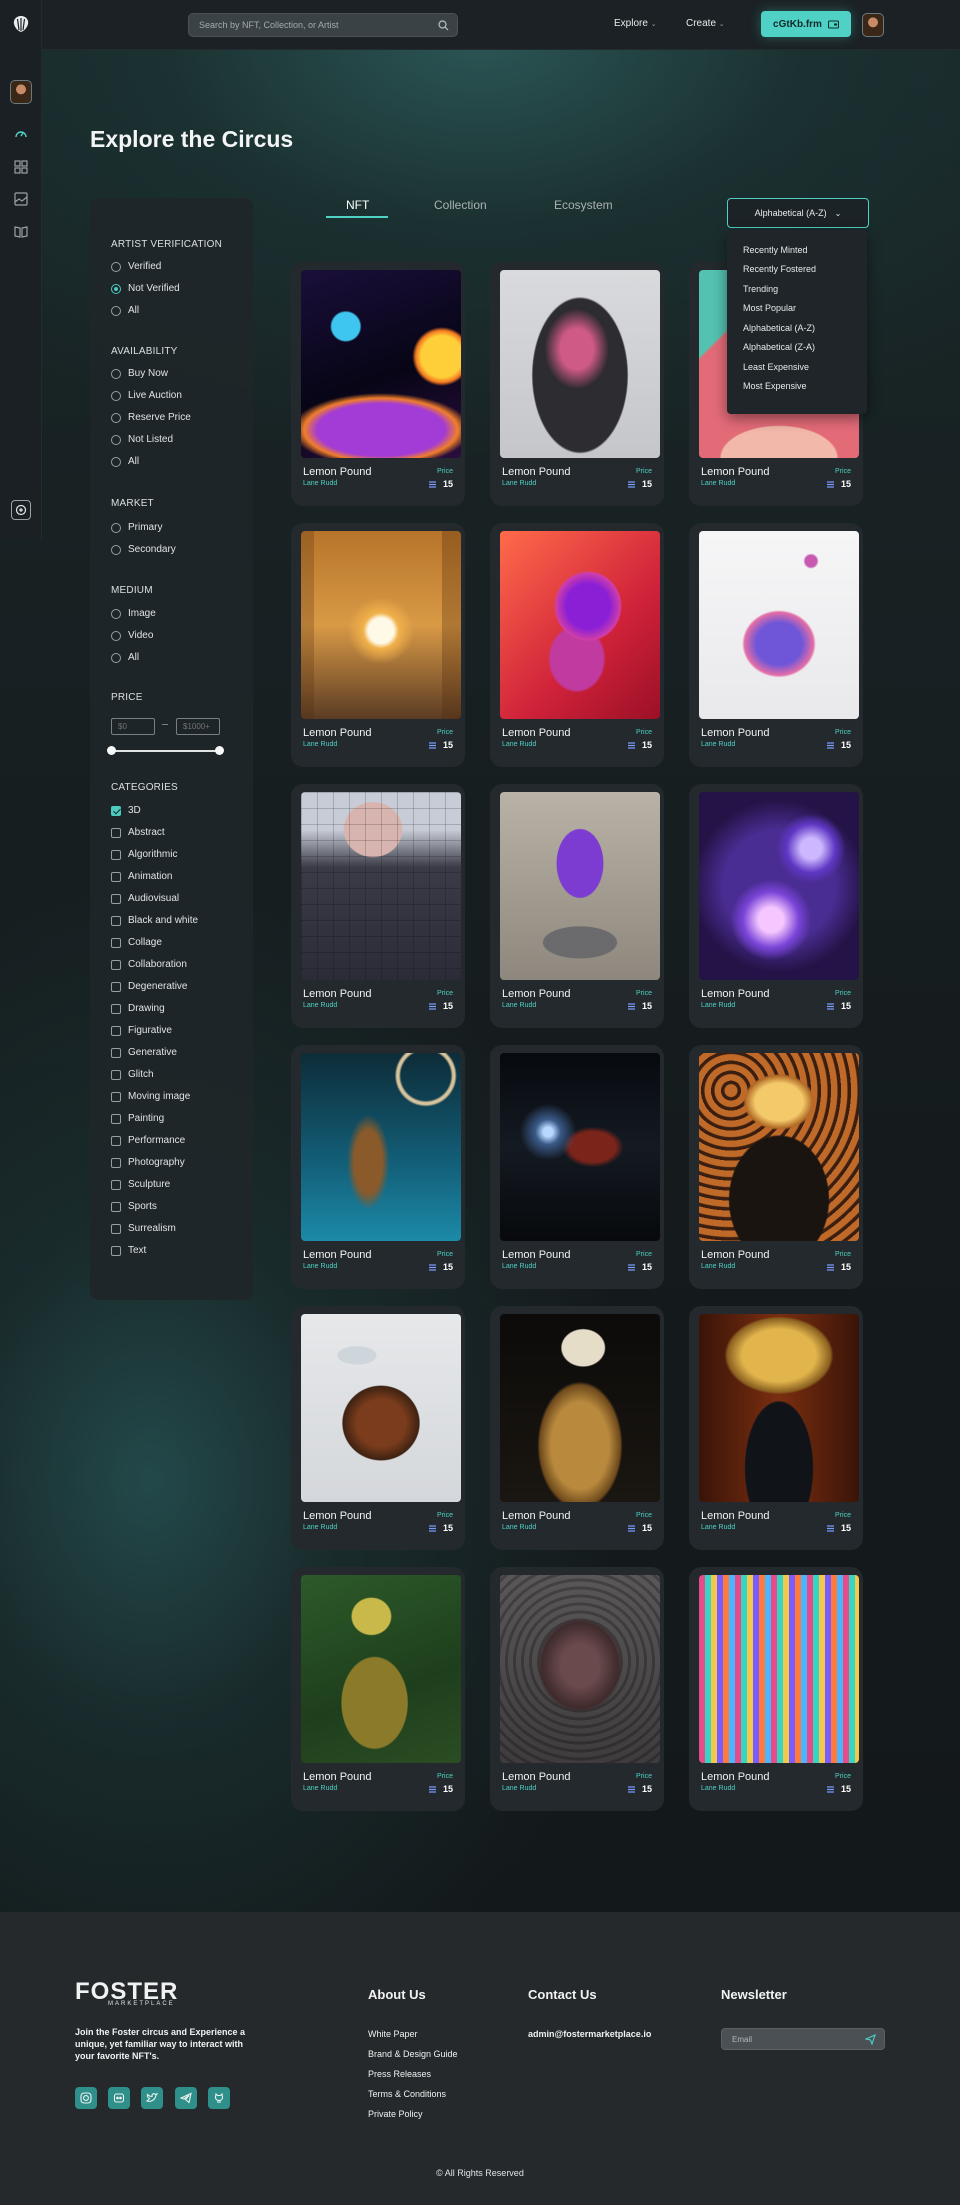  I want to click on search-bar, so click(323, 25).